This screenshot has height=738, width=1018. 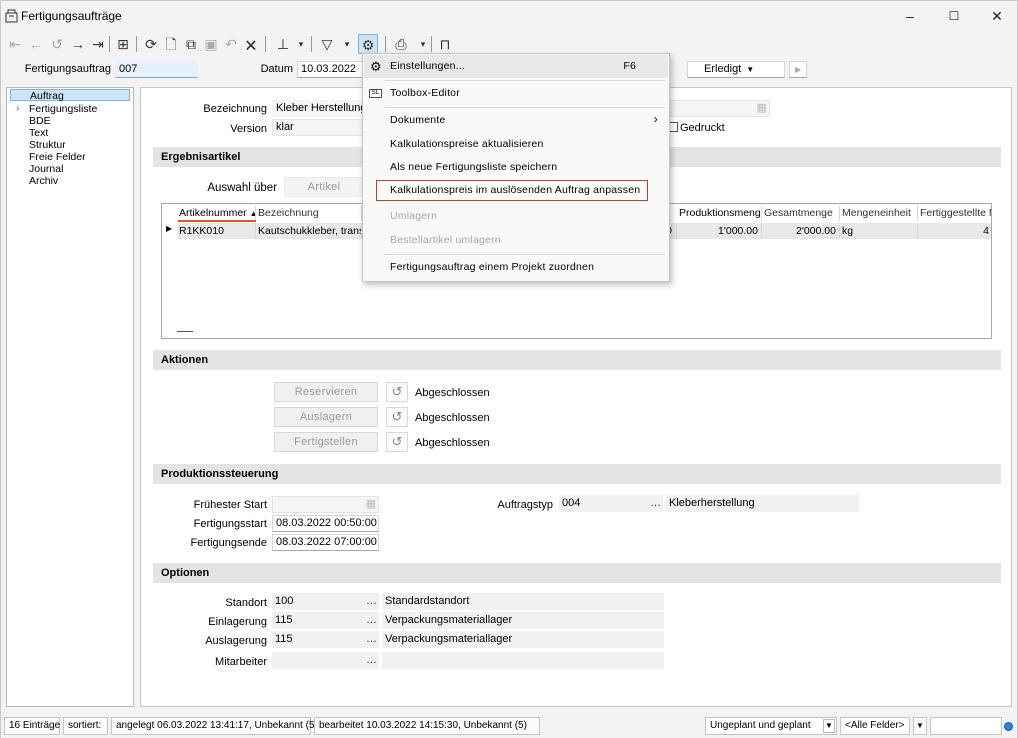 What do you see at coordinates (326, 417) in the screenshot?
I see `auslagern-button: Auslagern` at bounding box center [326, 417].